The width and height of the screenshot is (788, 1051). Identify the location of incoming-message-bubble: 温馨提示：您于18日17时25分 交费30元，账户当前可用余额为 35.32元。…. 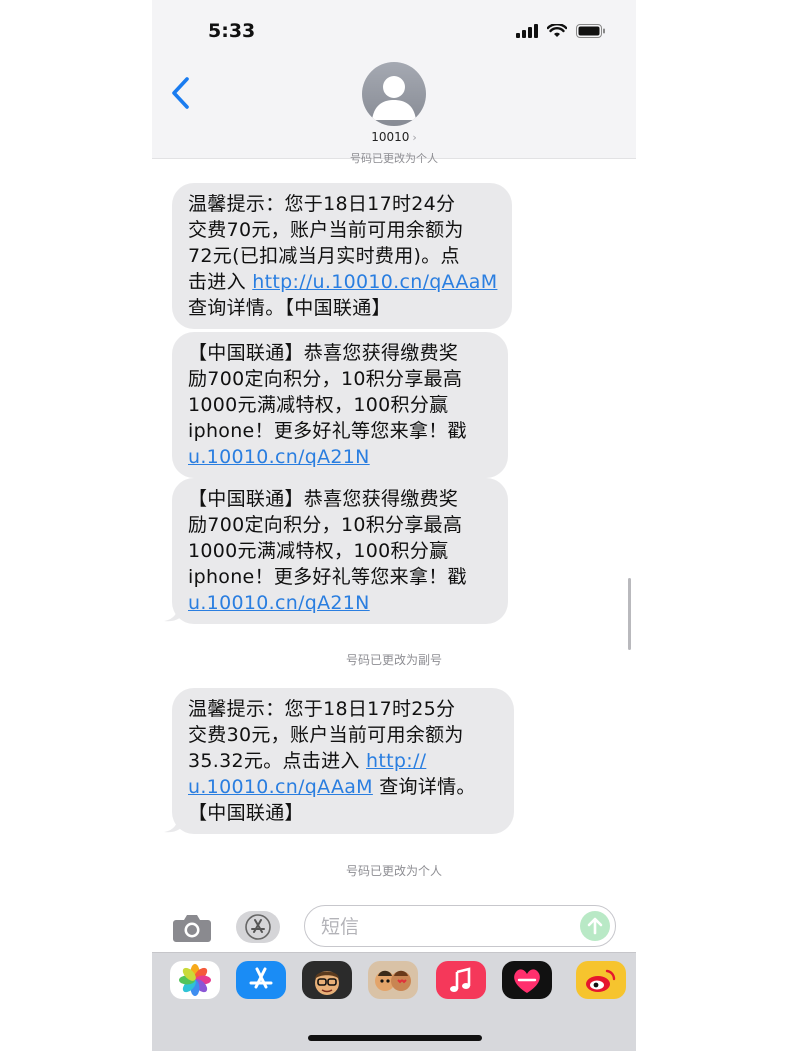
(343, 761).